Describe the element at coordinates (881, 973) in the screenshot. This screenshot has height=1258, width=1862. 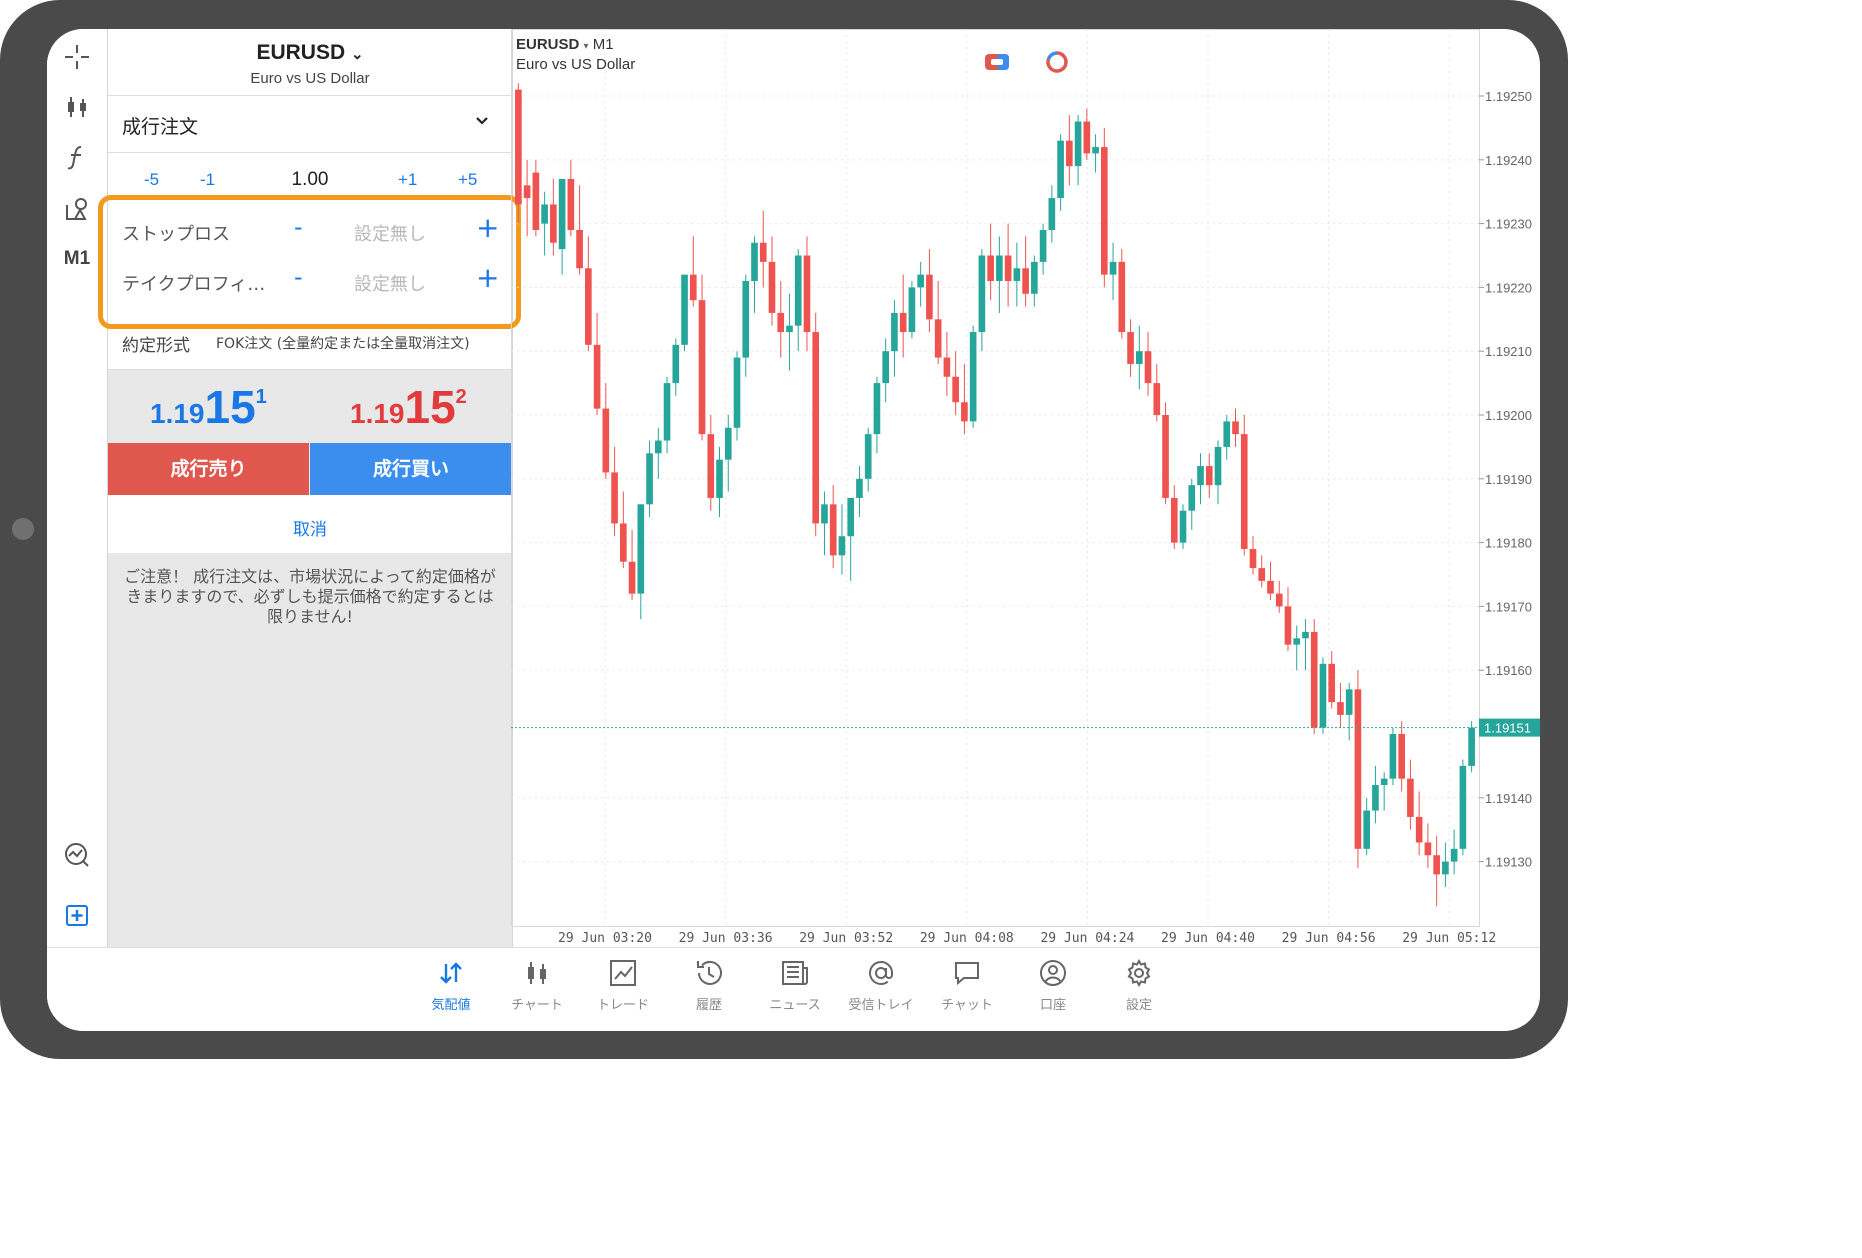
I see `mailbox-icon` at that location.